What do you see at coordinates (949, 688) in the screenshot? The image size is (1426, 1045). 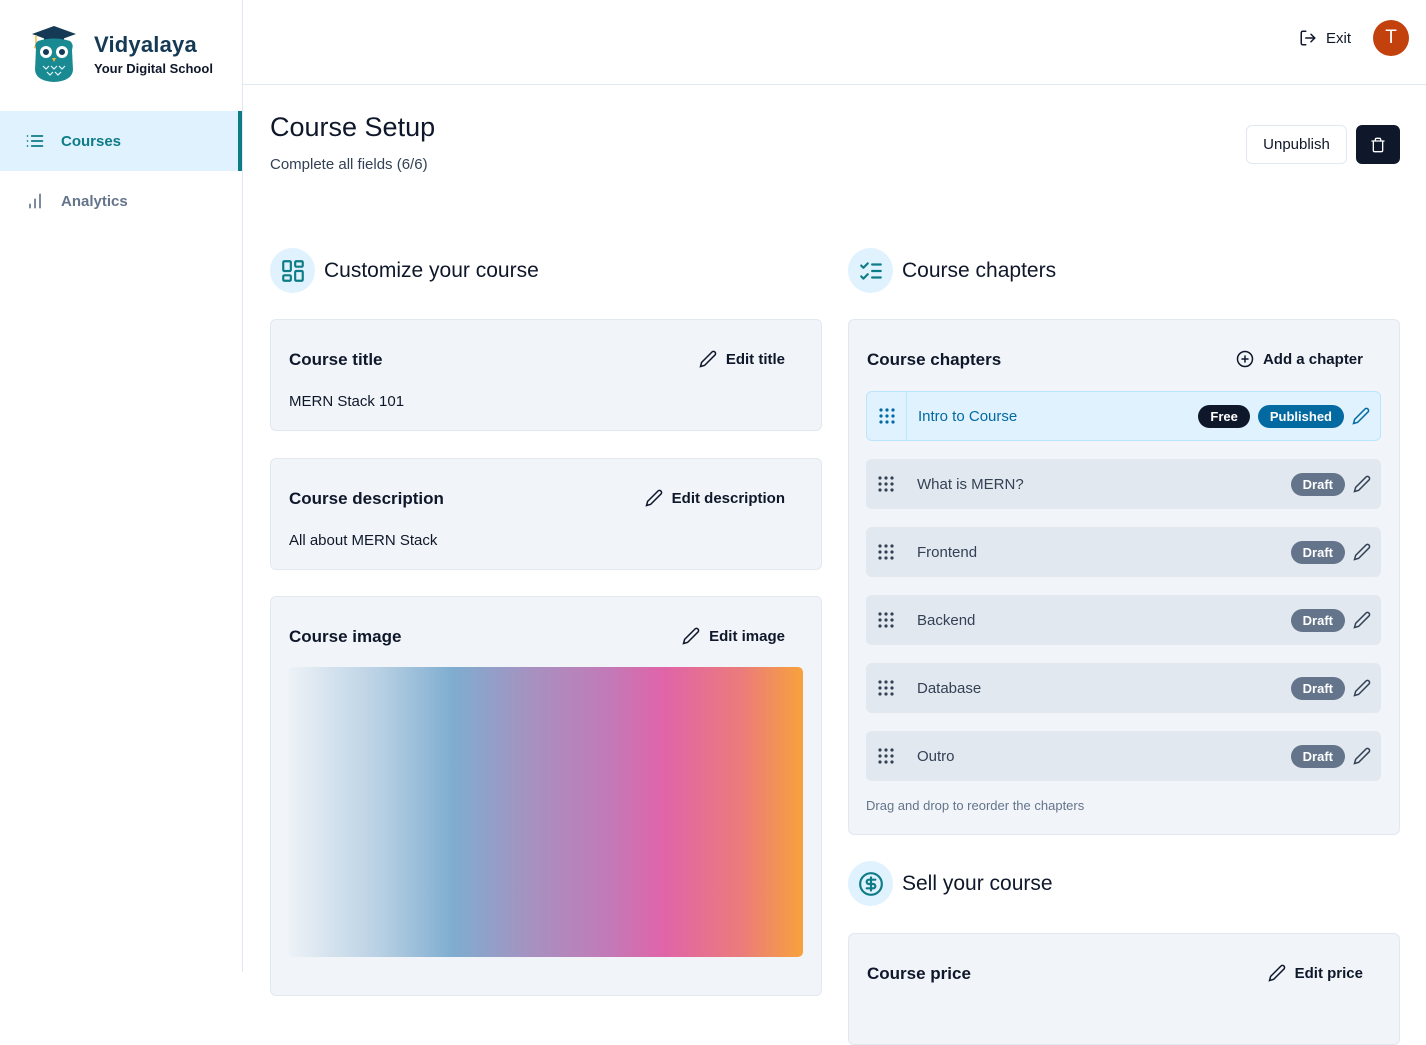 I see `chapter-title: Database` at bounding box center [949, 688].